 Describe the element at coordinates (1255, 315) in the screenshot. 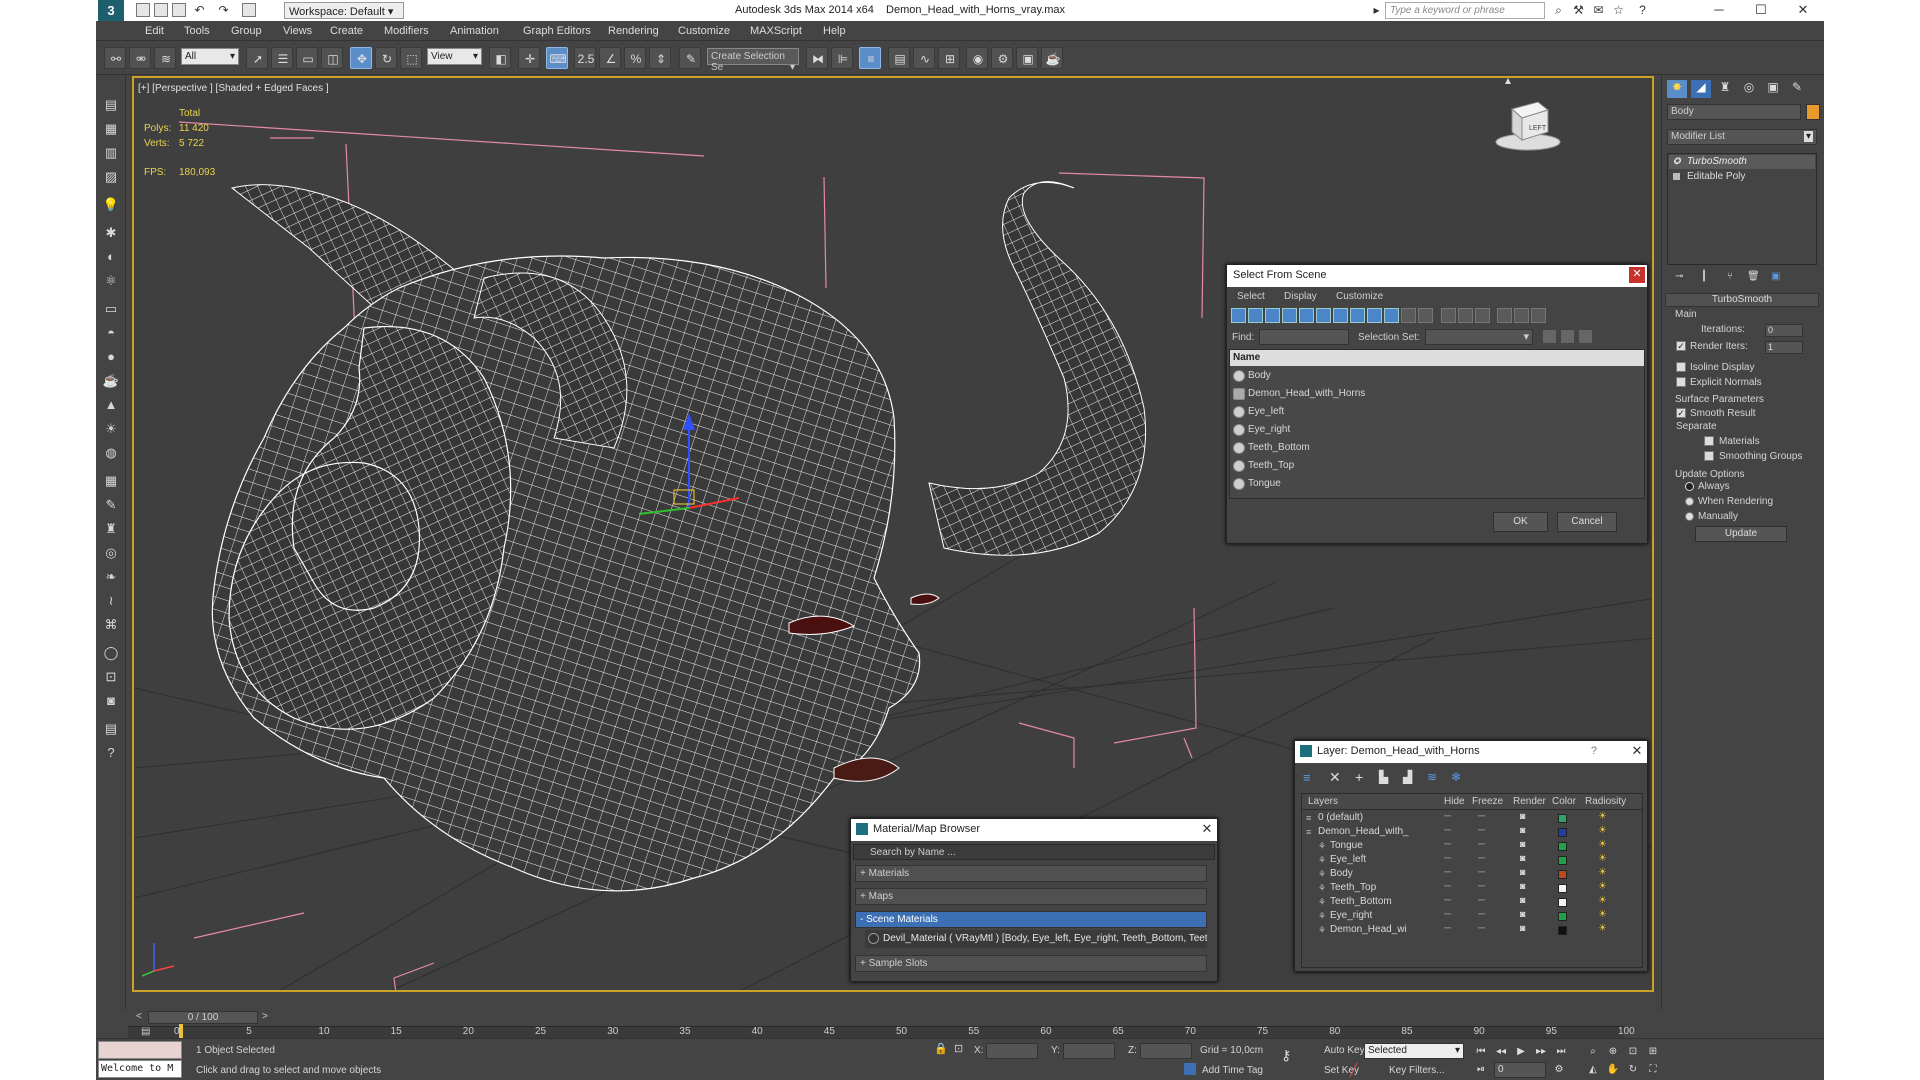

I see `filter-shapes-icon` at that location.